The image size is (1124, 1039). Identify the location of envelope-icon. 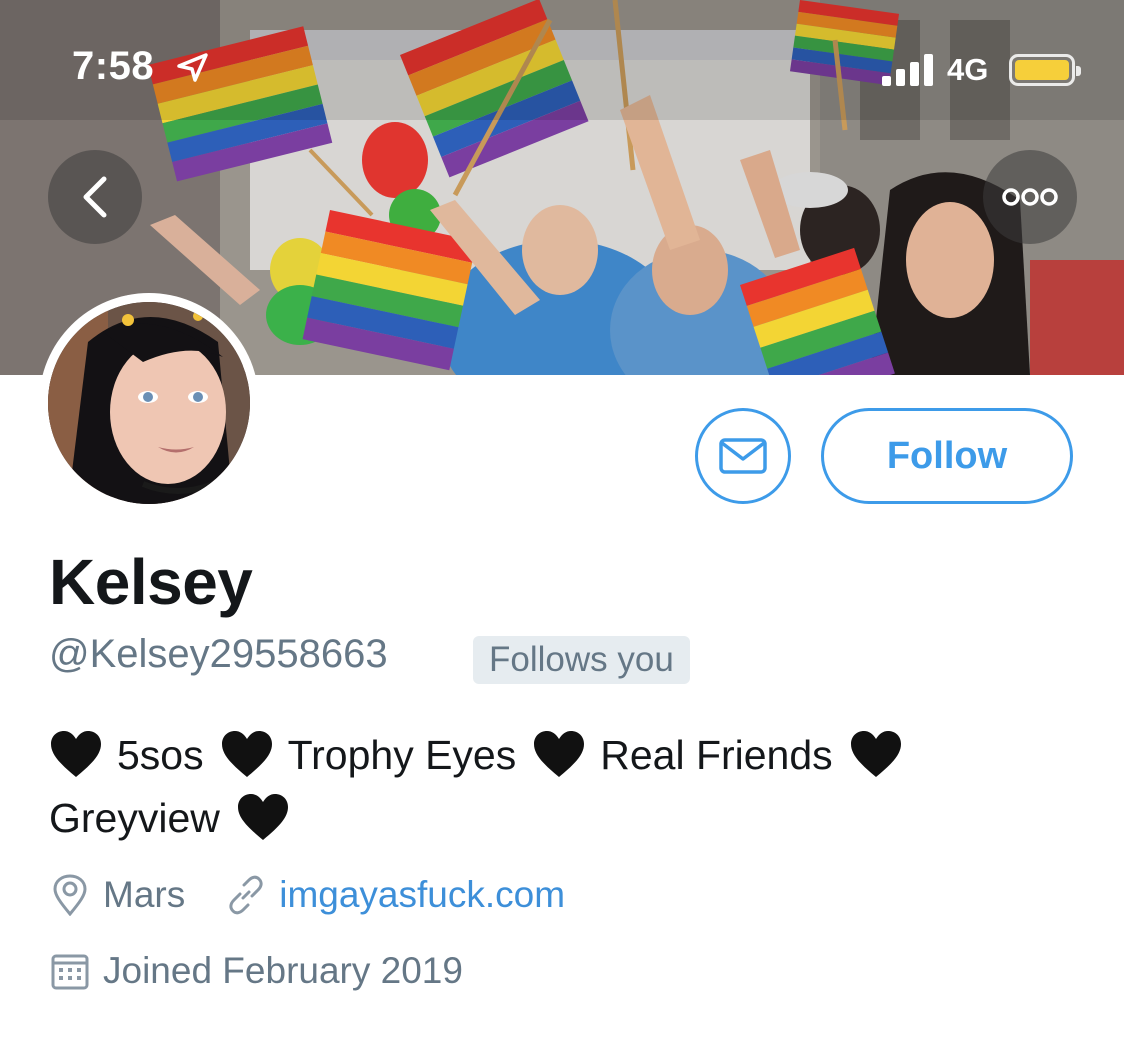
(743, 456).